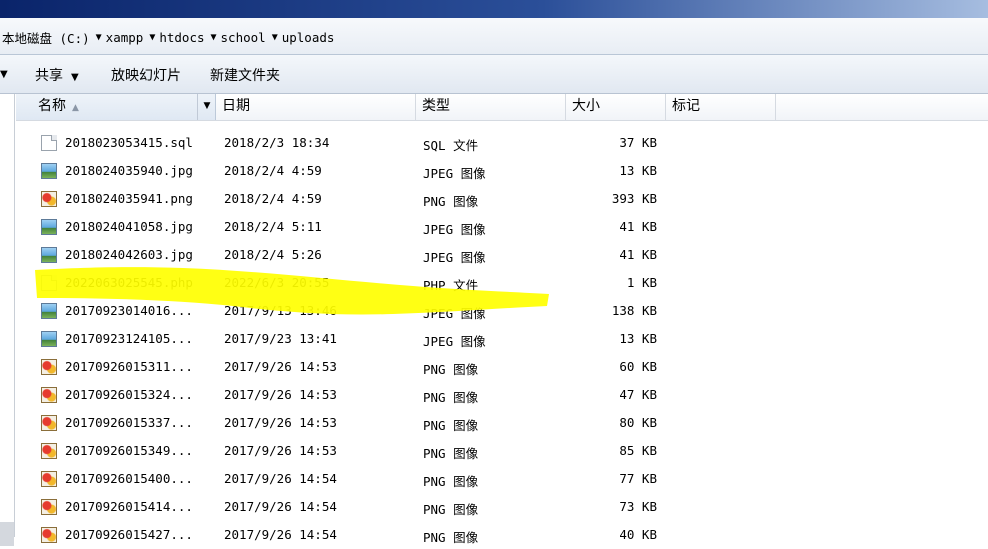 The image size is (988, 549). Describe the element at coordinates (273, 254) in the screenshot. I see `file-date: 2018/2/4 5:26` at that location.